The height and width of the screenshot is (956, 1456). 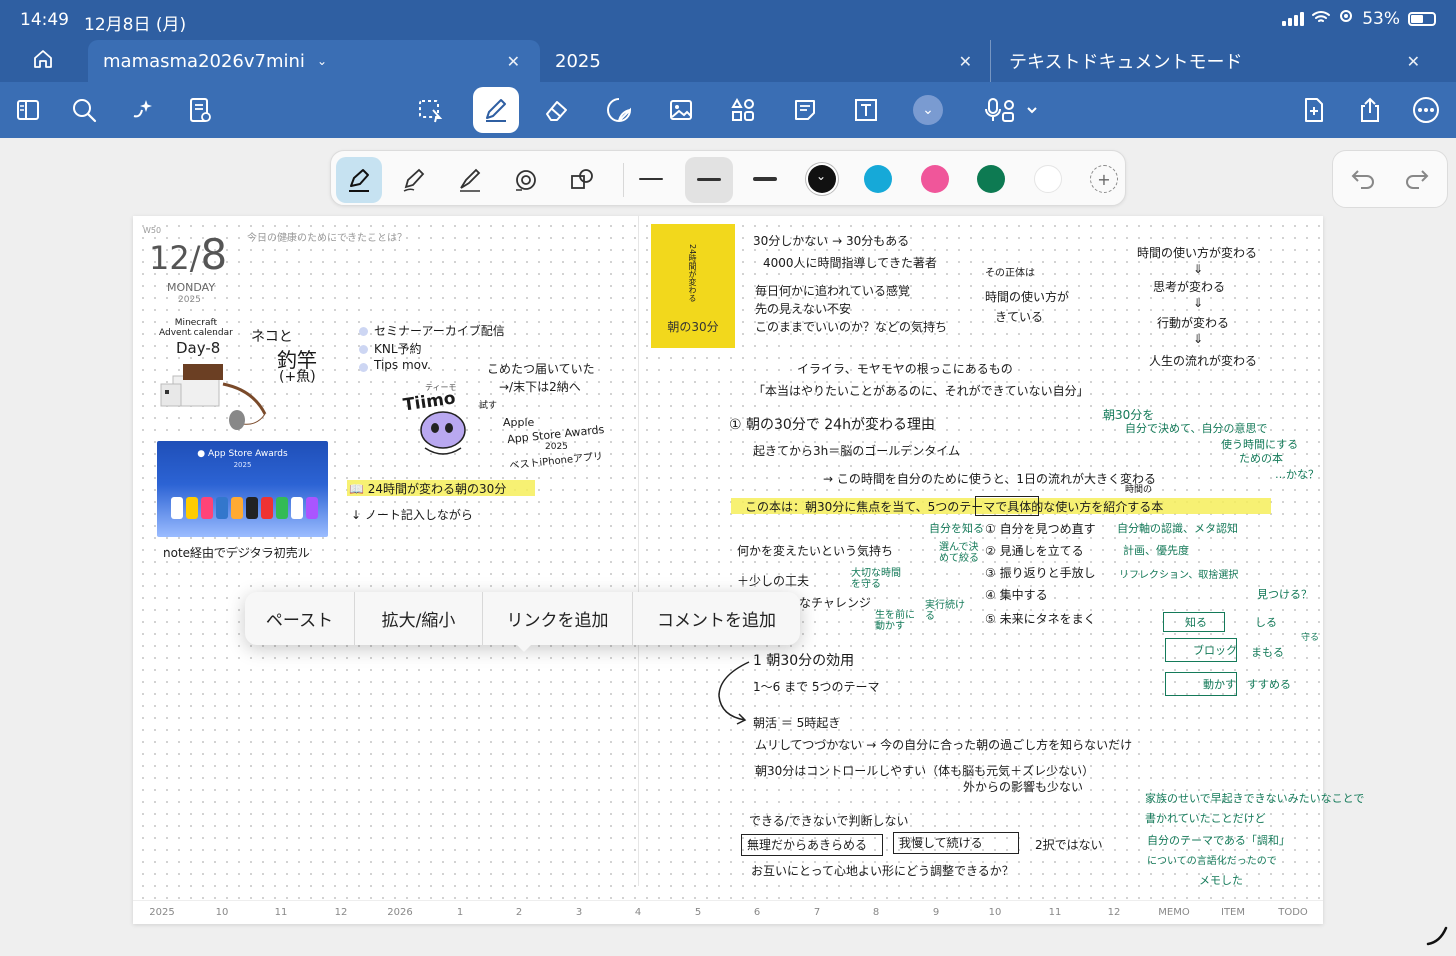 I want to click on stroke-medium, so click(x=709, y=179).